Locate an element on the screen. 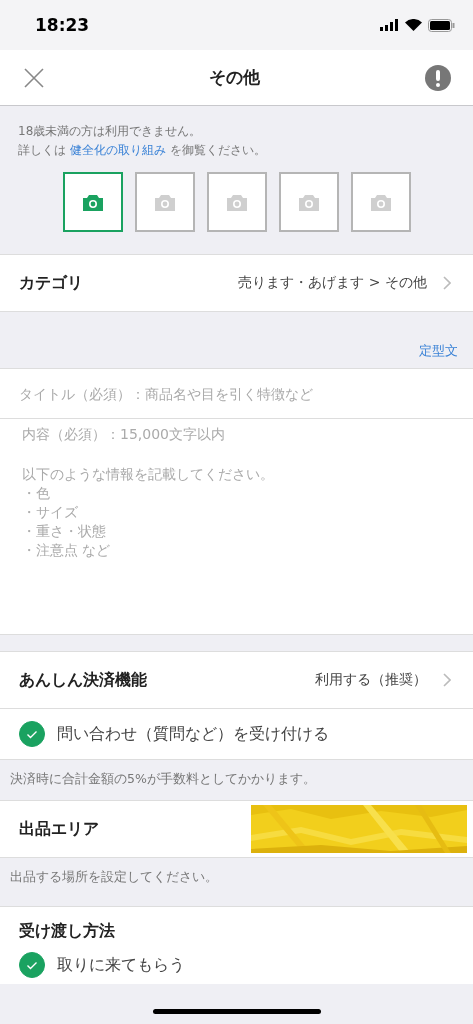 The image size is (473, 1024). signal-icon is located at coordinates (389, 25).